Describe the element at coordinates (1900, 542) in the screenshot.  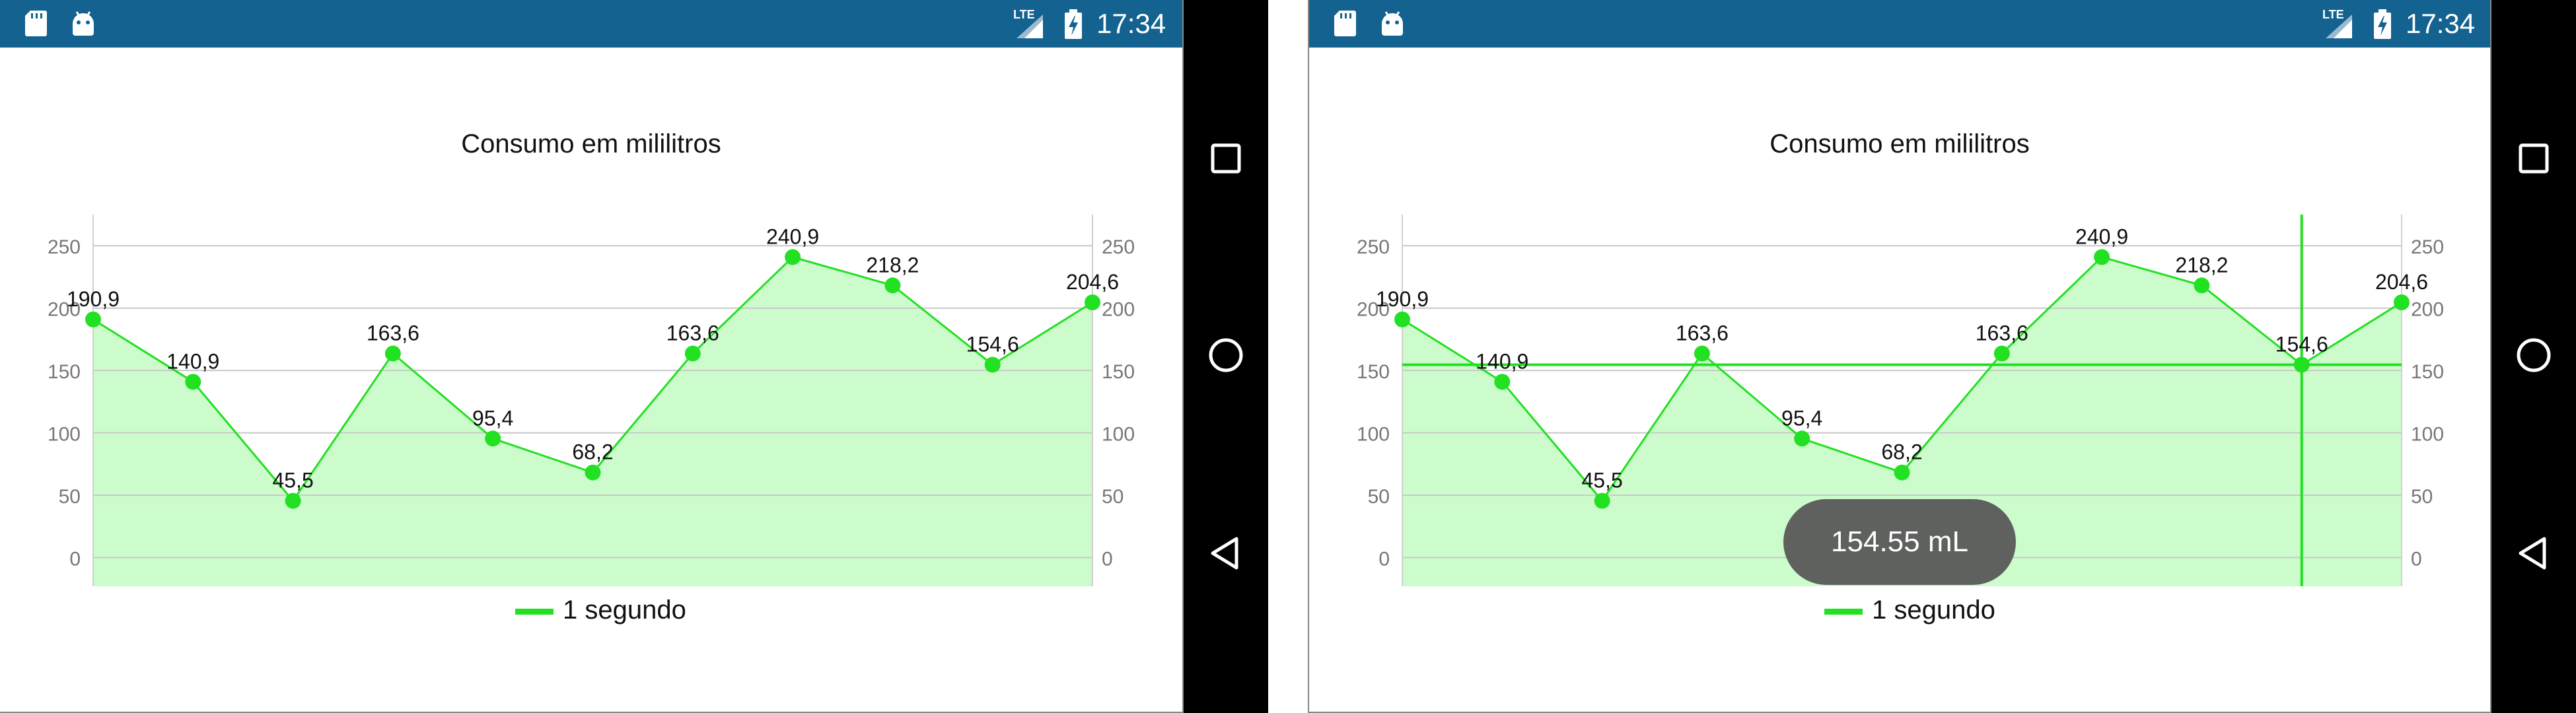
I see `value-toast: 154.55 mL` at that location.